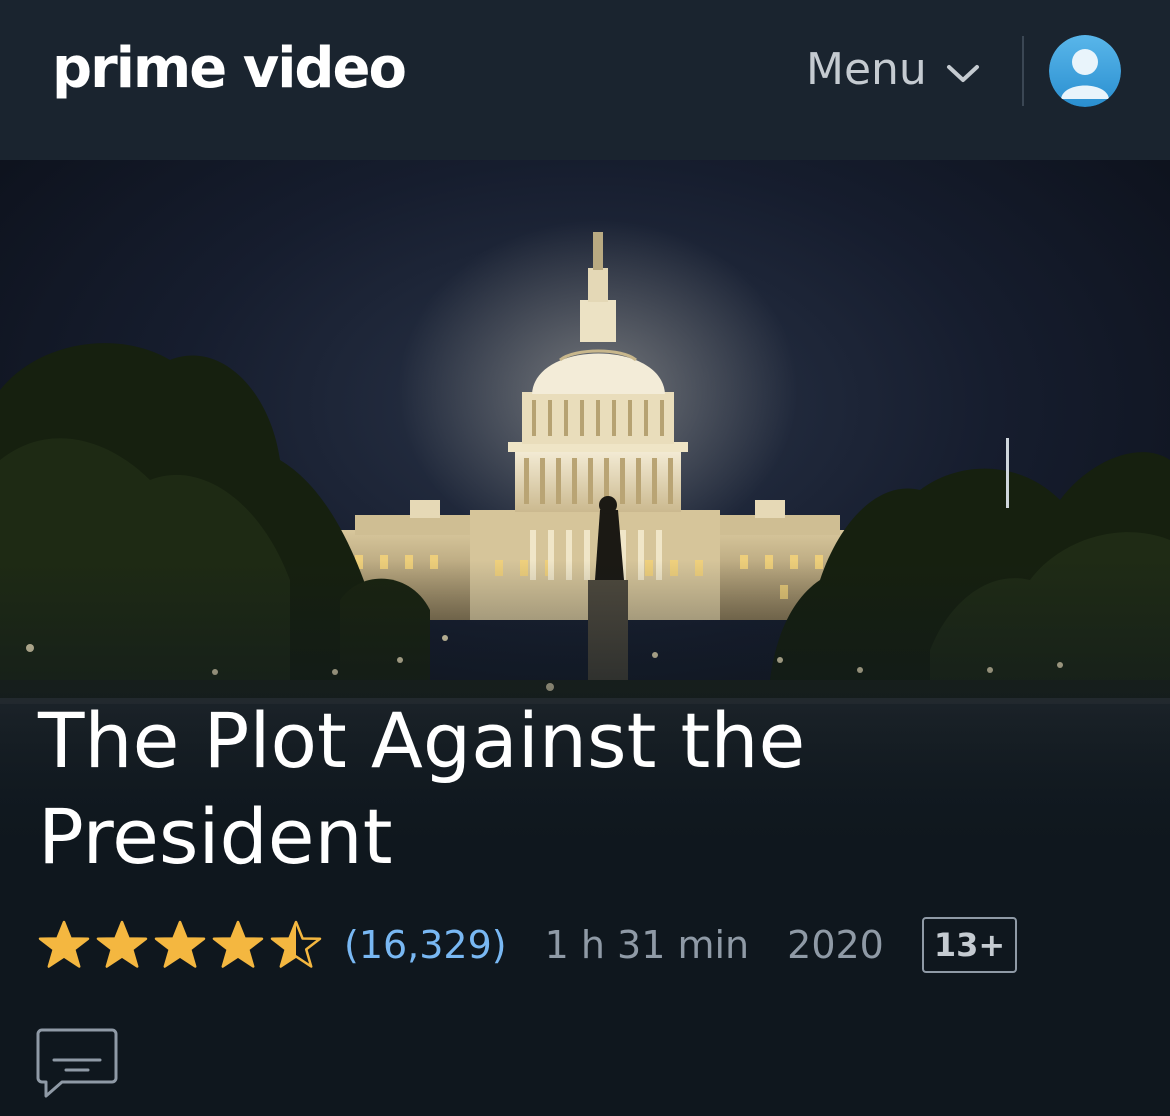 This screenshot has width=1170, height=1116. Describe the element at coordinates (585, 80) in the screenshot. I see `top-nav-bar: prime video Menu` at that location.